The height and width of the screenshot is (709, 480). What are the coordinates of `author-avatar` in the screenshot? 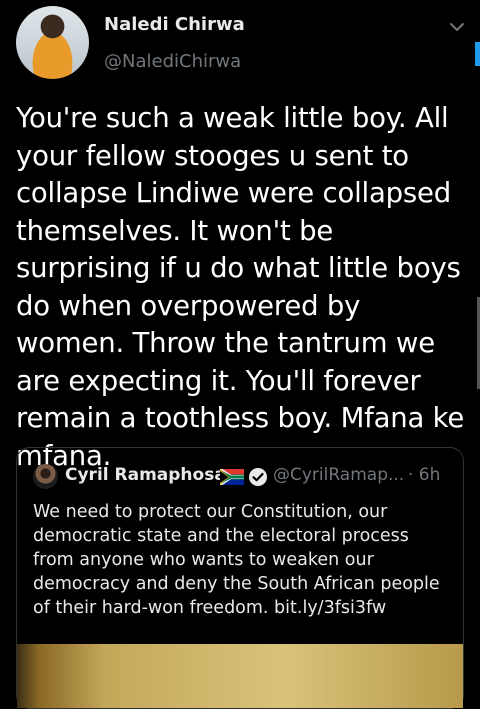 It's located at (52, 42).